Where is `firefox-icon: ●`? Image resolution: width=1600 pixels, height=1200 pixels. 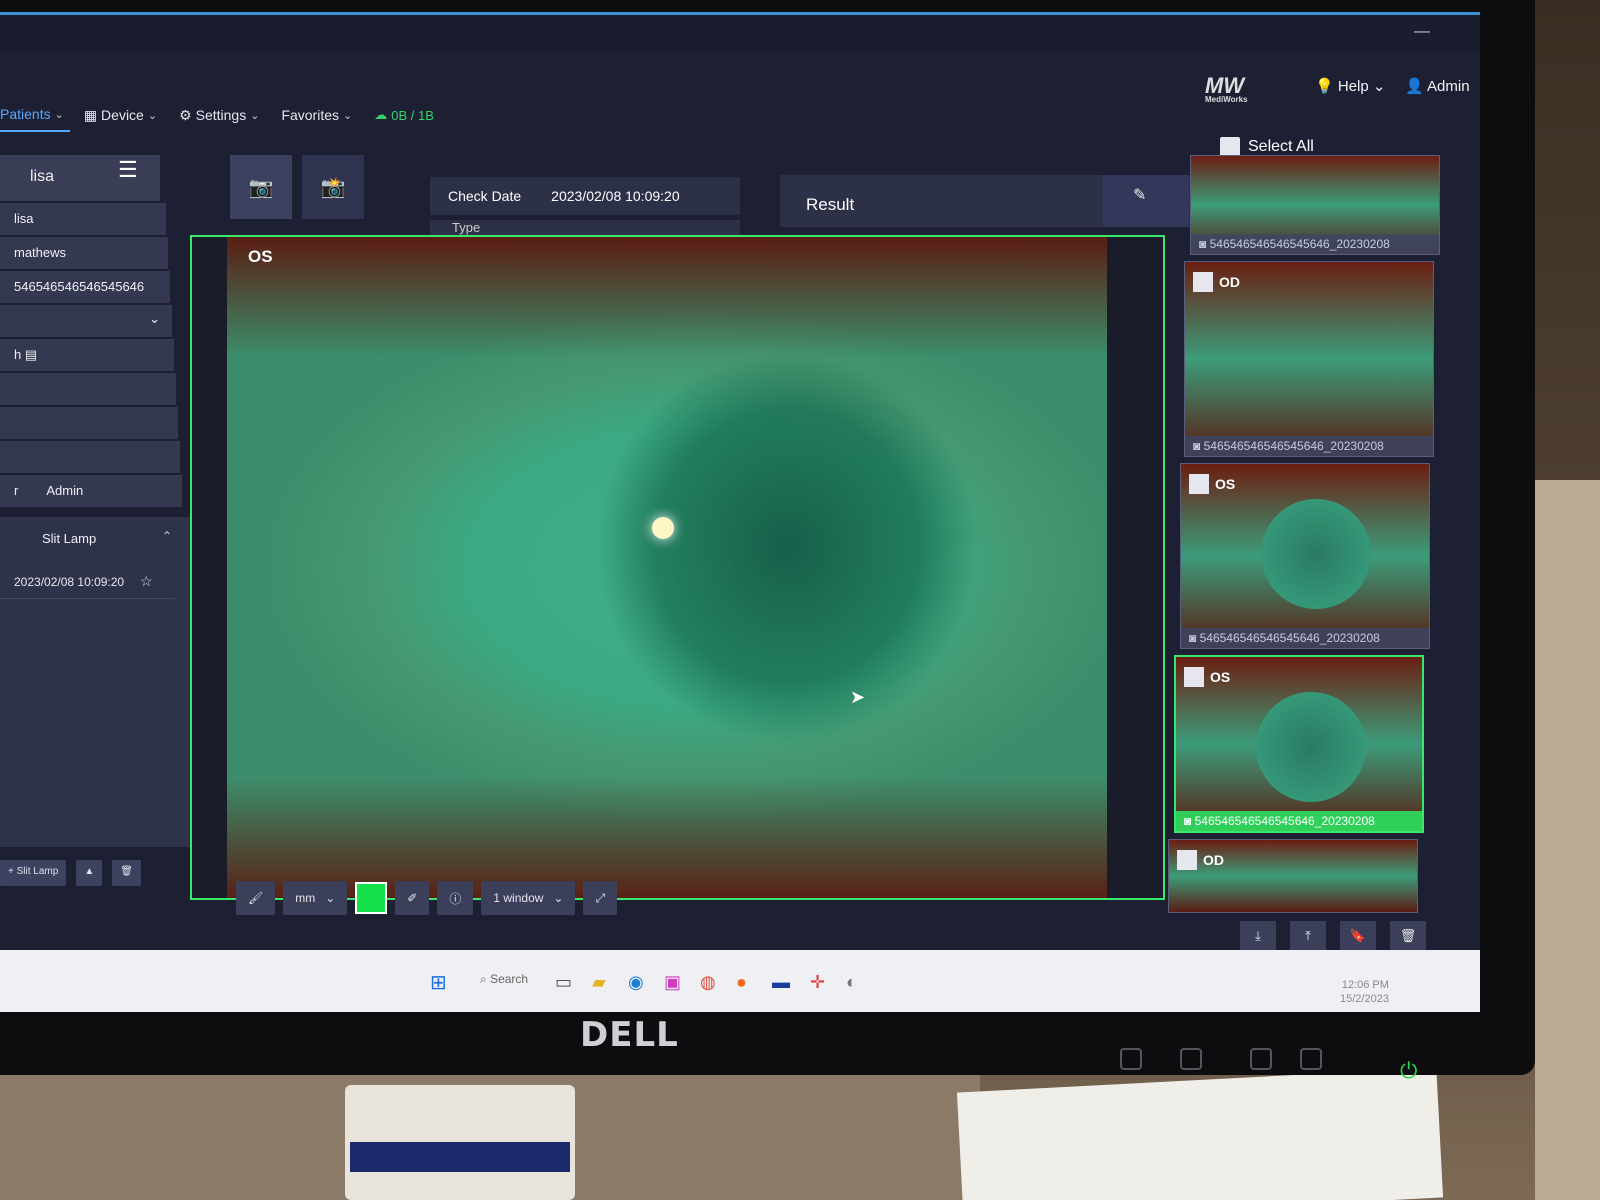 firefox-icon: ● is located at coordinates (741, 982).